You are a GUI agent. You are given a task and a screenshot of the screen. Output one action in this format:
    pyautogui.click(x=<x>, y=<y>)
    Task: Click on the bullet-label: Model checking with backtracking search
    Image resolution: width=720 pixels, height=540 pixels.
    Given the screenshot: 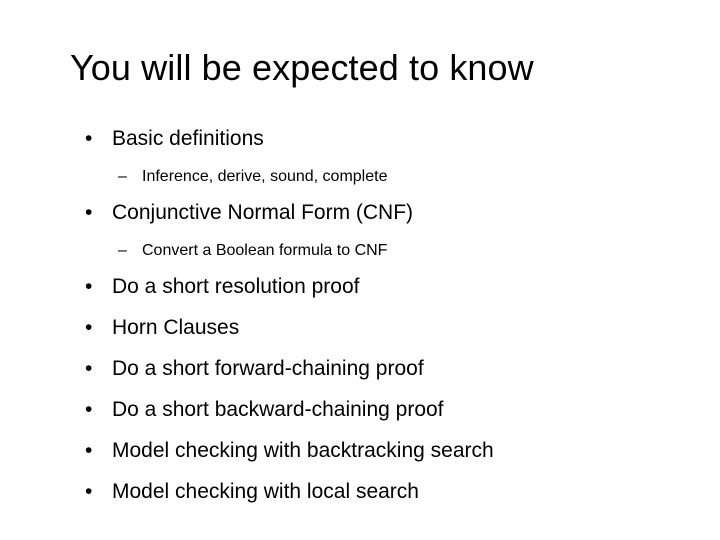 What is the action you would take?
    pyautogui.click(x=303, y=450)
    